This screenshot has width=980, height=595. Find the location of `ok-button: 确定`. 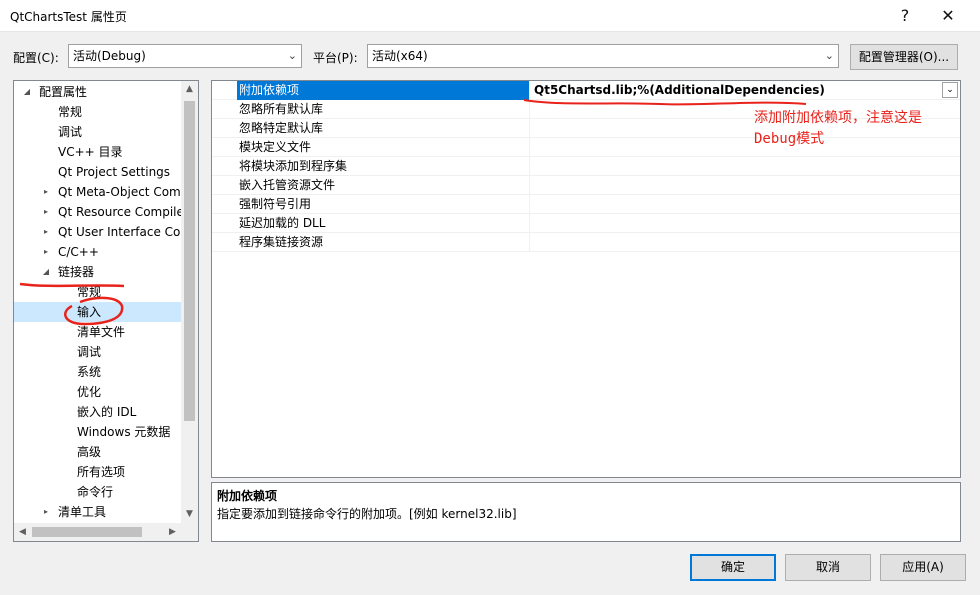

ok-button: 确定 is located at coordinates (733, 567).